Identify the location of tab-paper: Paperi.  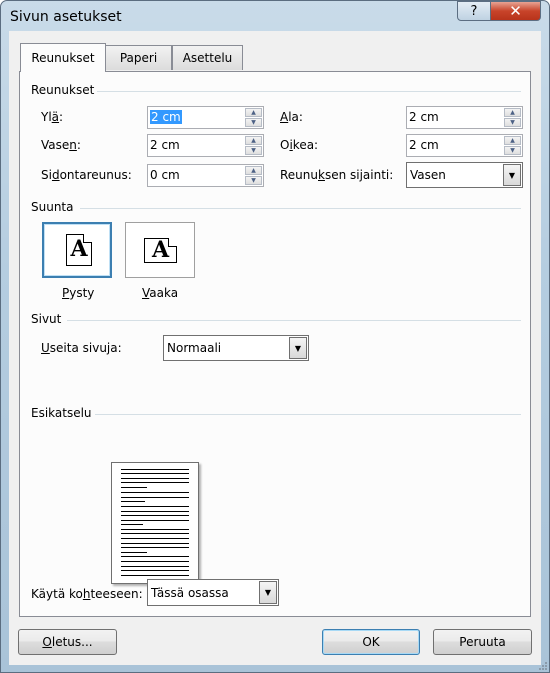
(138, 57).